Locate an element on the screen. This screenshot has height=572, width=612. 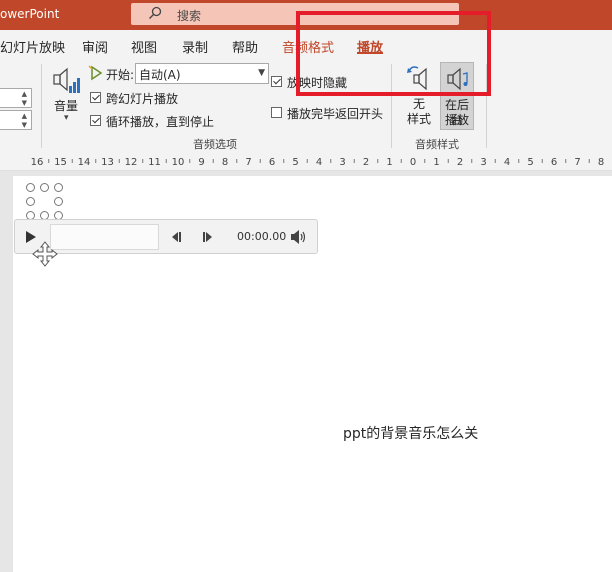
chevron-down-icon: ▼ is located at coordinates (261, 73).